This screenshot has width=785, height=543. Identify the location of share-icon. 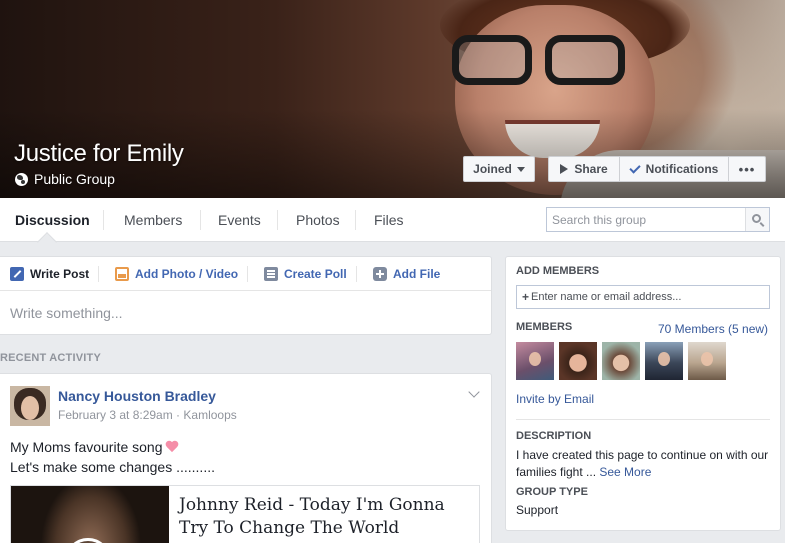
(564, 169).